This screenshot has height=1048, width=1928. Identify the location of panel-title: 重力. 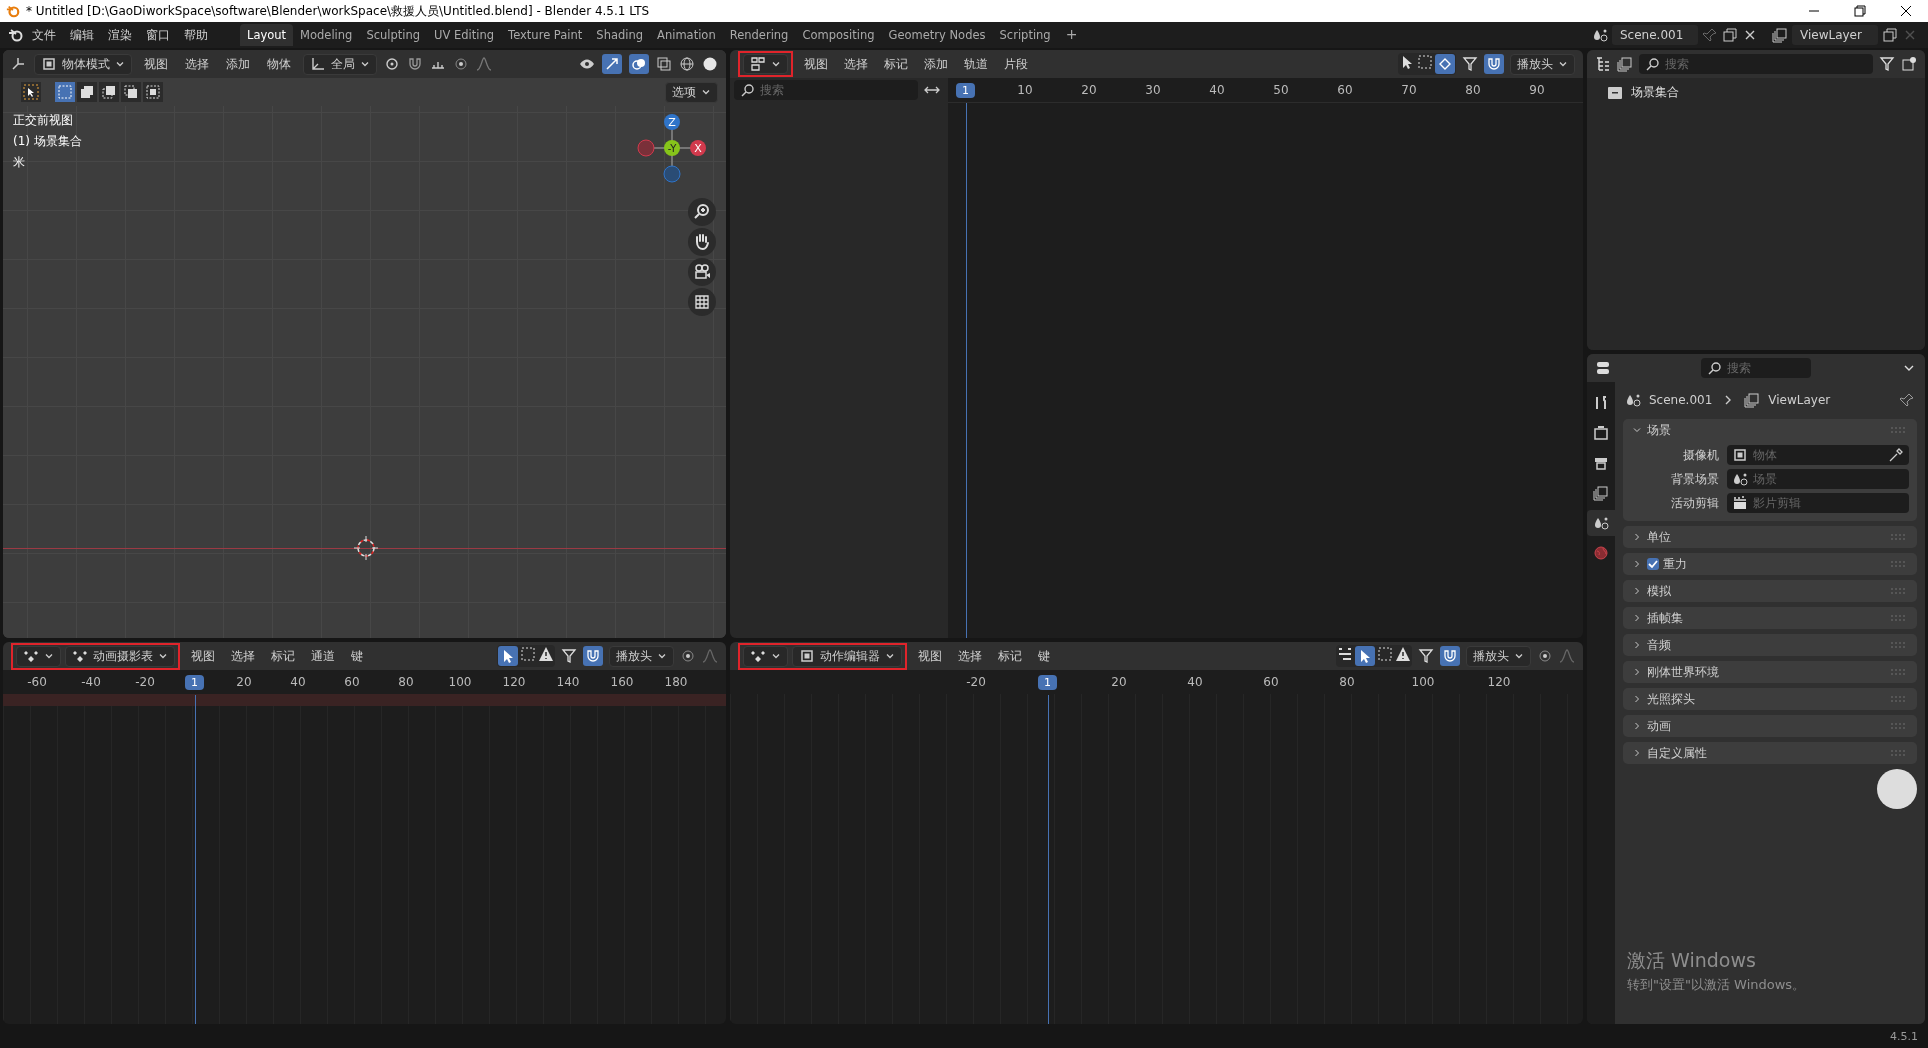
(1675, 564).